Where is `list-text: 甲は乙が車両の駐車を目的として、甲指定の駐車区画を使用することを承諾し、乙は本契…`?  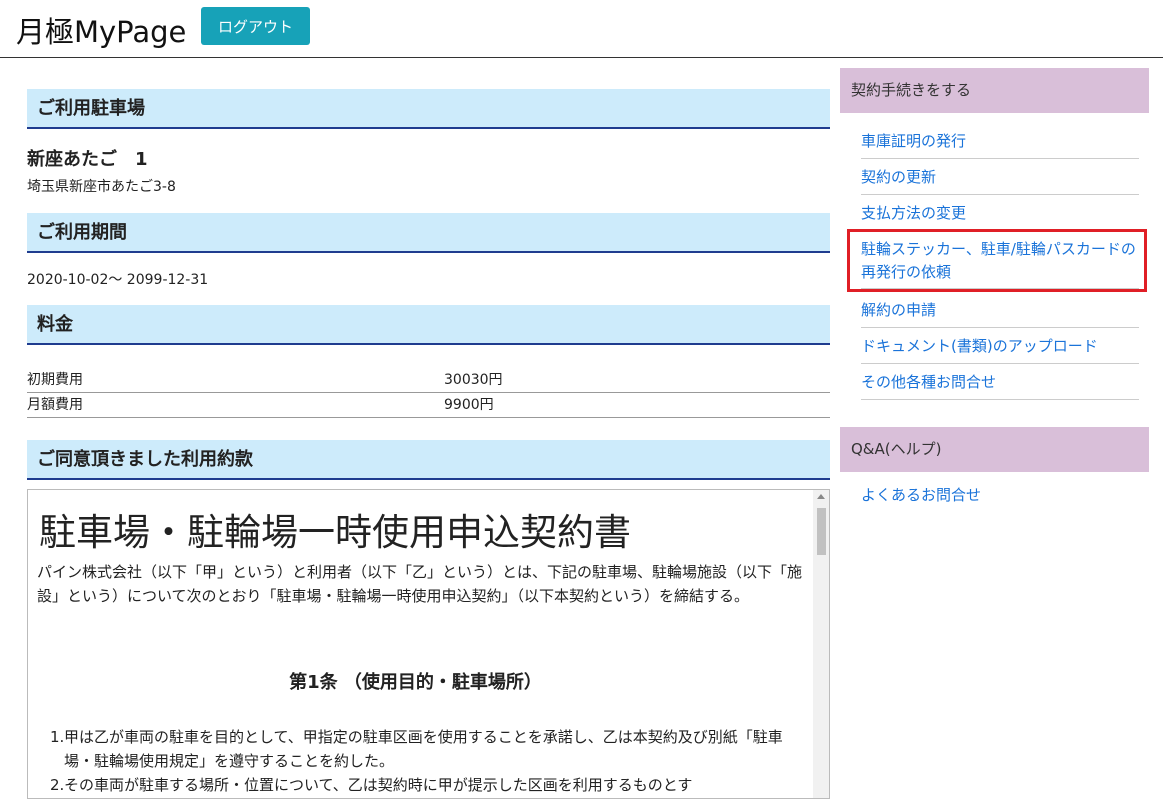 list-text: 甲は乙が車両の駐車を目的として、甲指定の駐車区画を使用することを承諾し、乙は本契… is located at coordinates (423, 749).